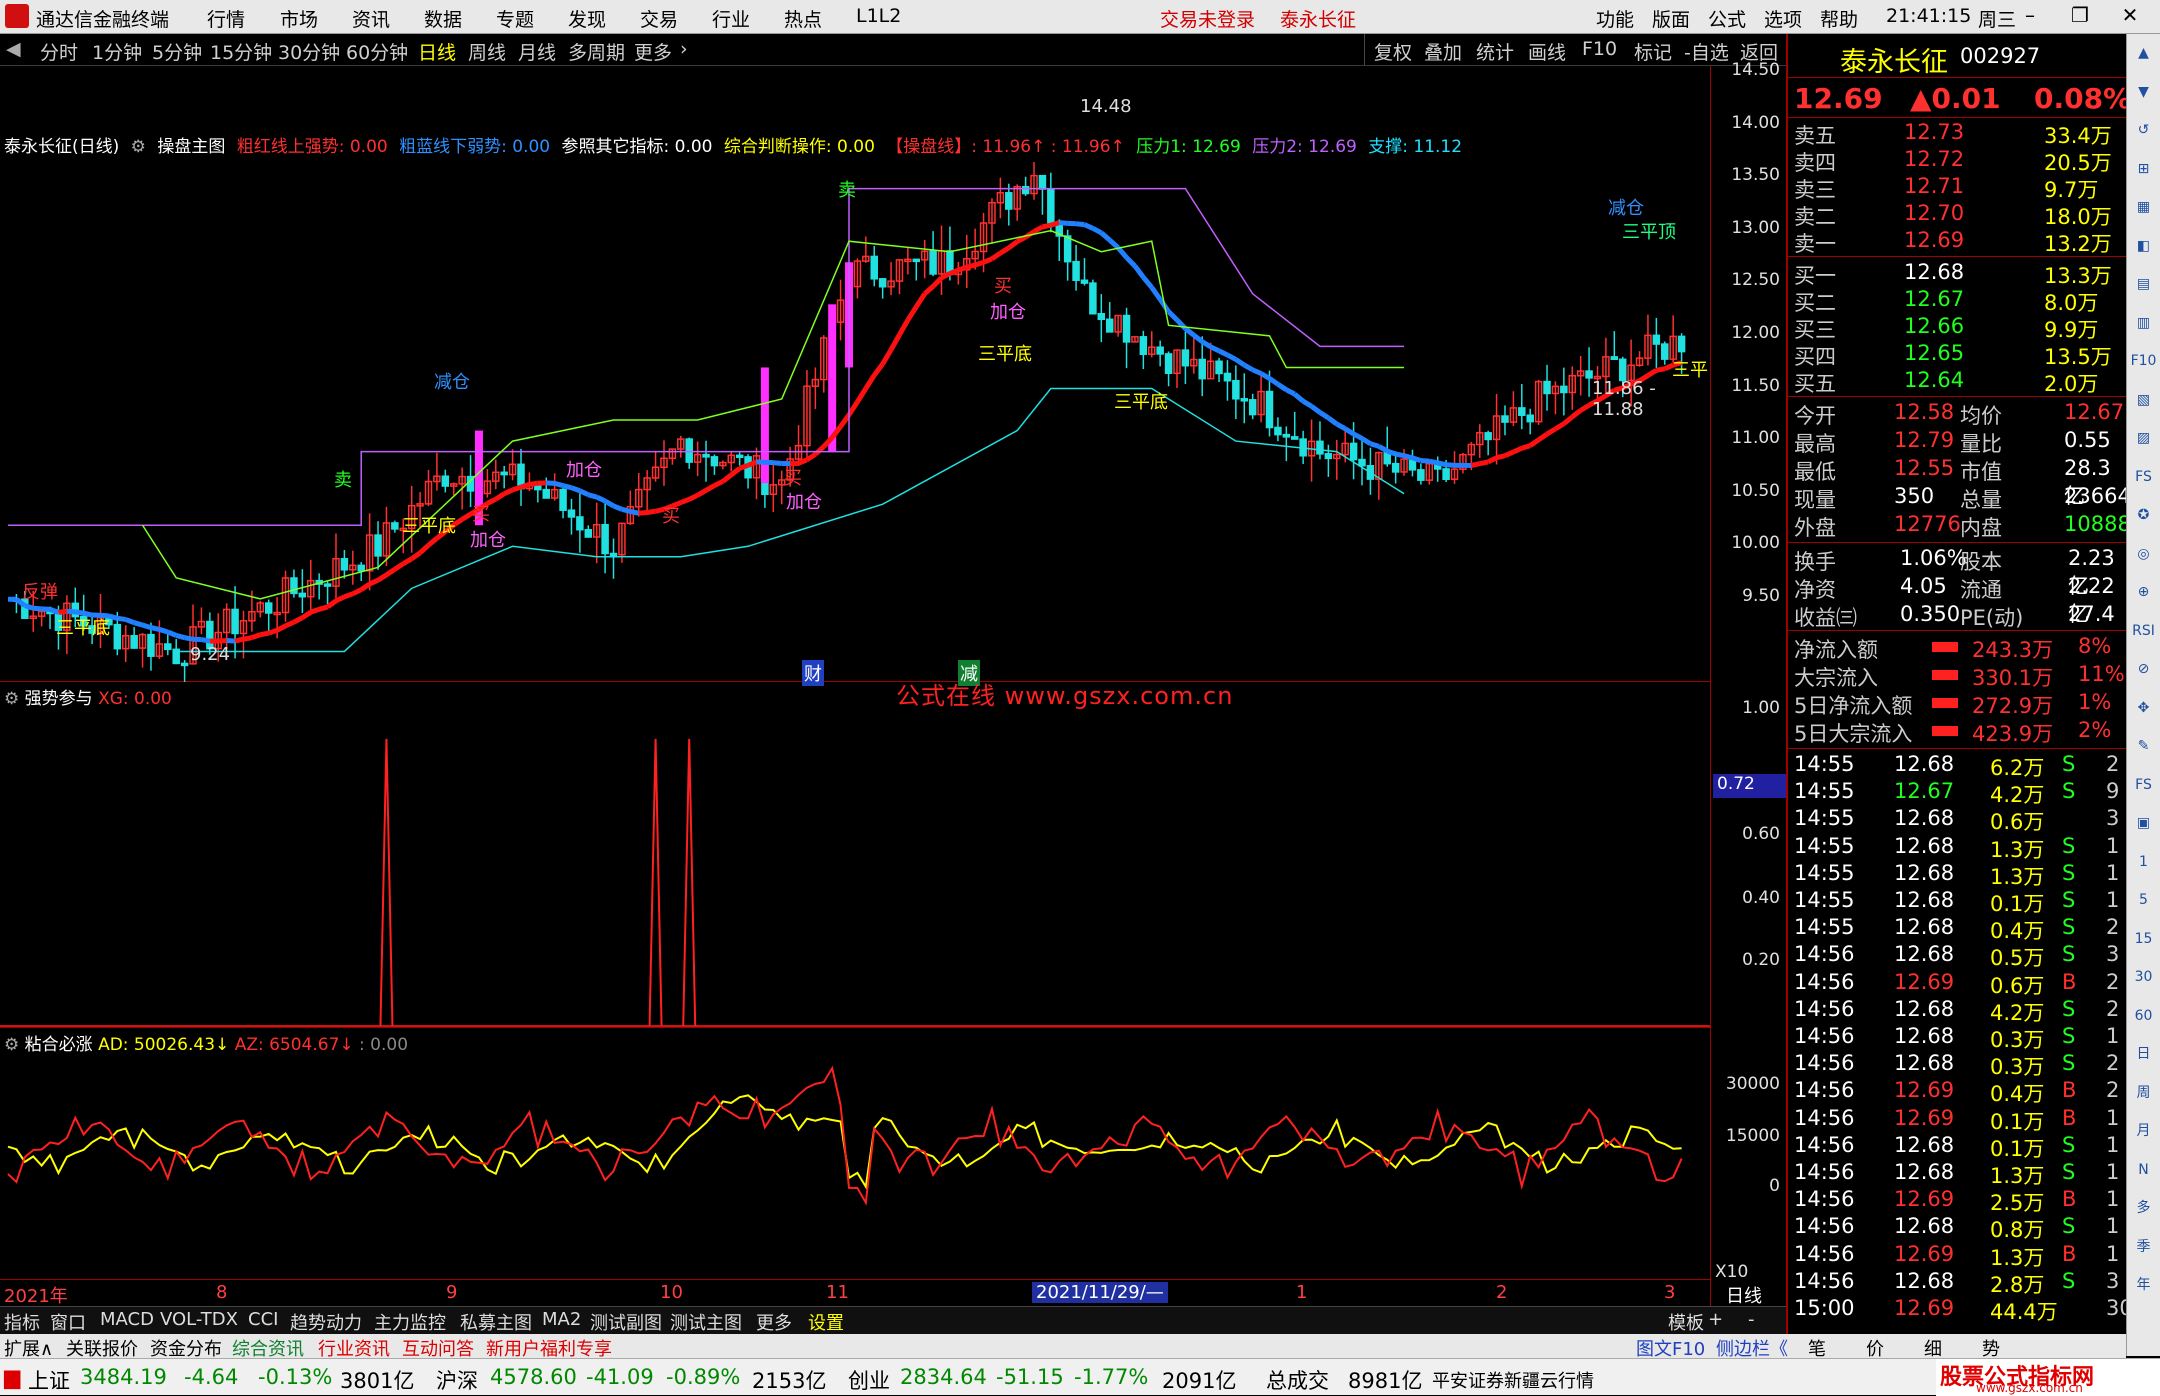 The image size is (2160, 1396). What do you see at coordinates (1715, 1319) in the screenshot?
I see `tab-right-1: +` at bounding box center [1715, 1319].